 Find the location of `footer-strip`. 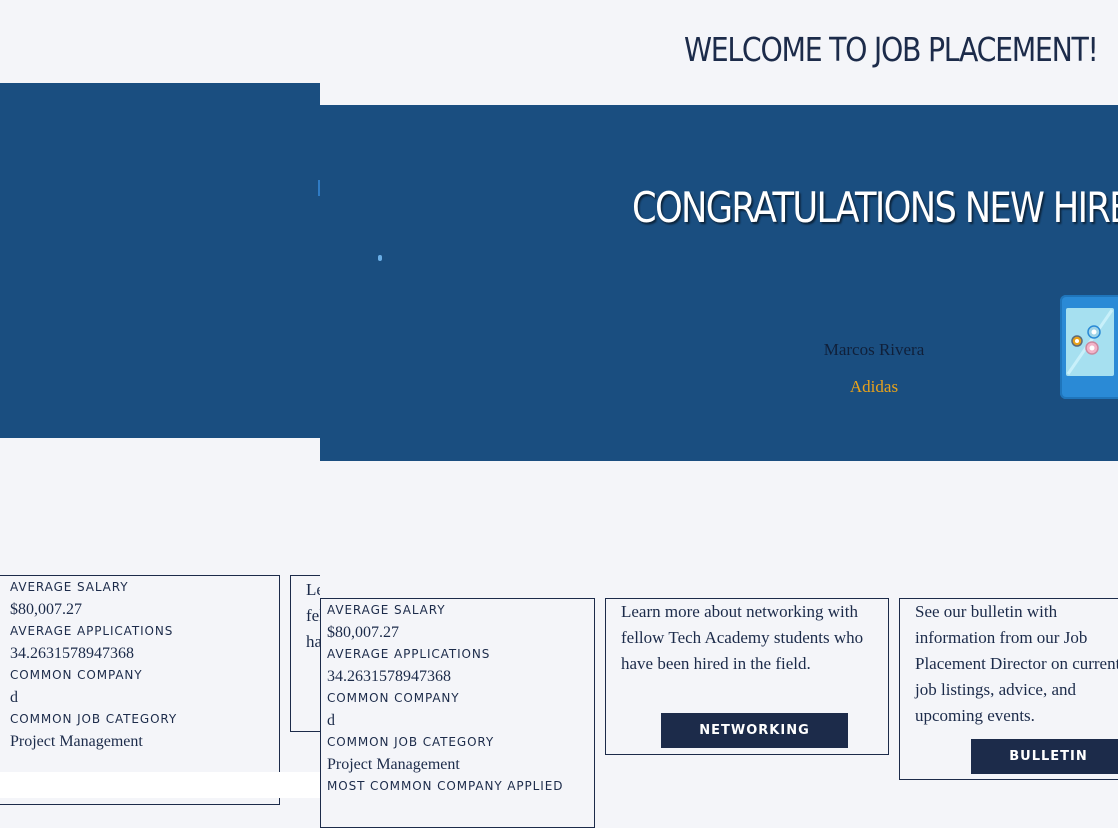

footer-strip is located at coordinates (160, 785).